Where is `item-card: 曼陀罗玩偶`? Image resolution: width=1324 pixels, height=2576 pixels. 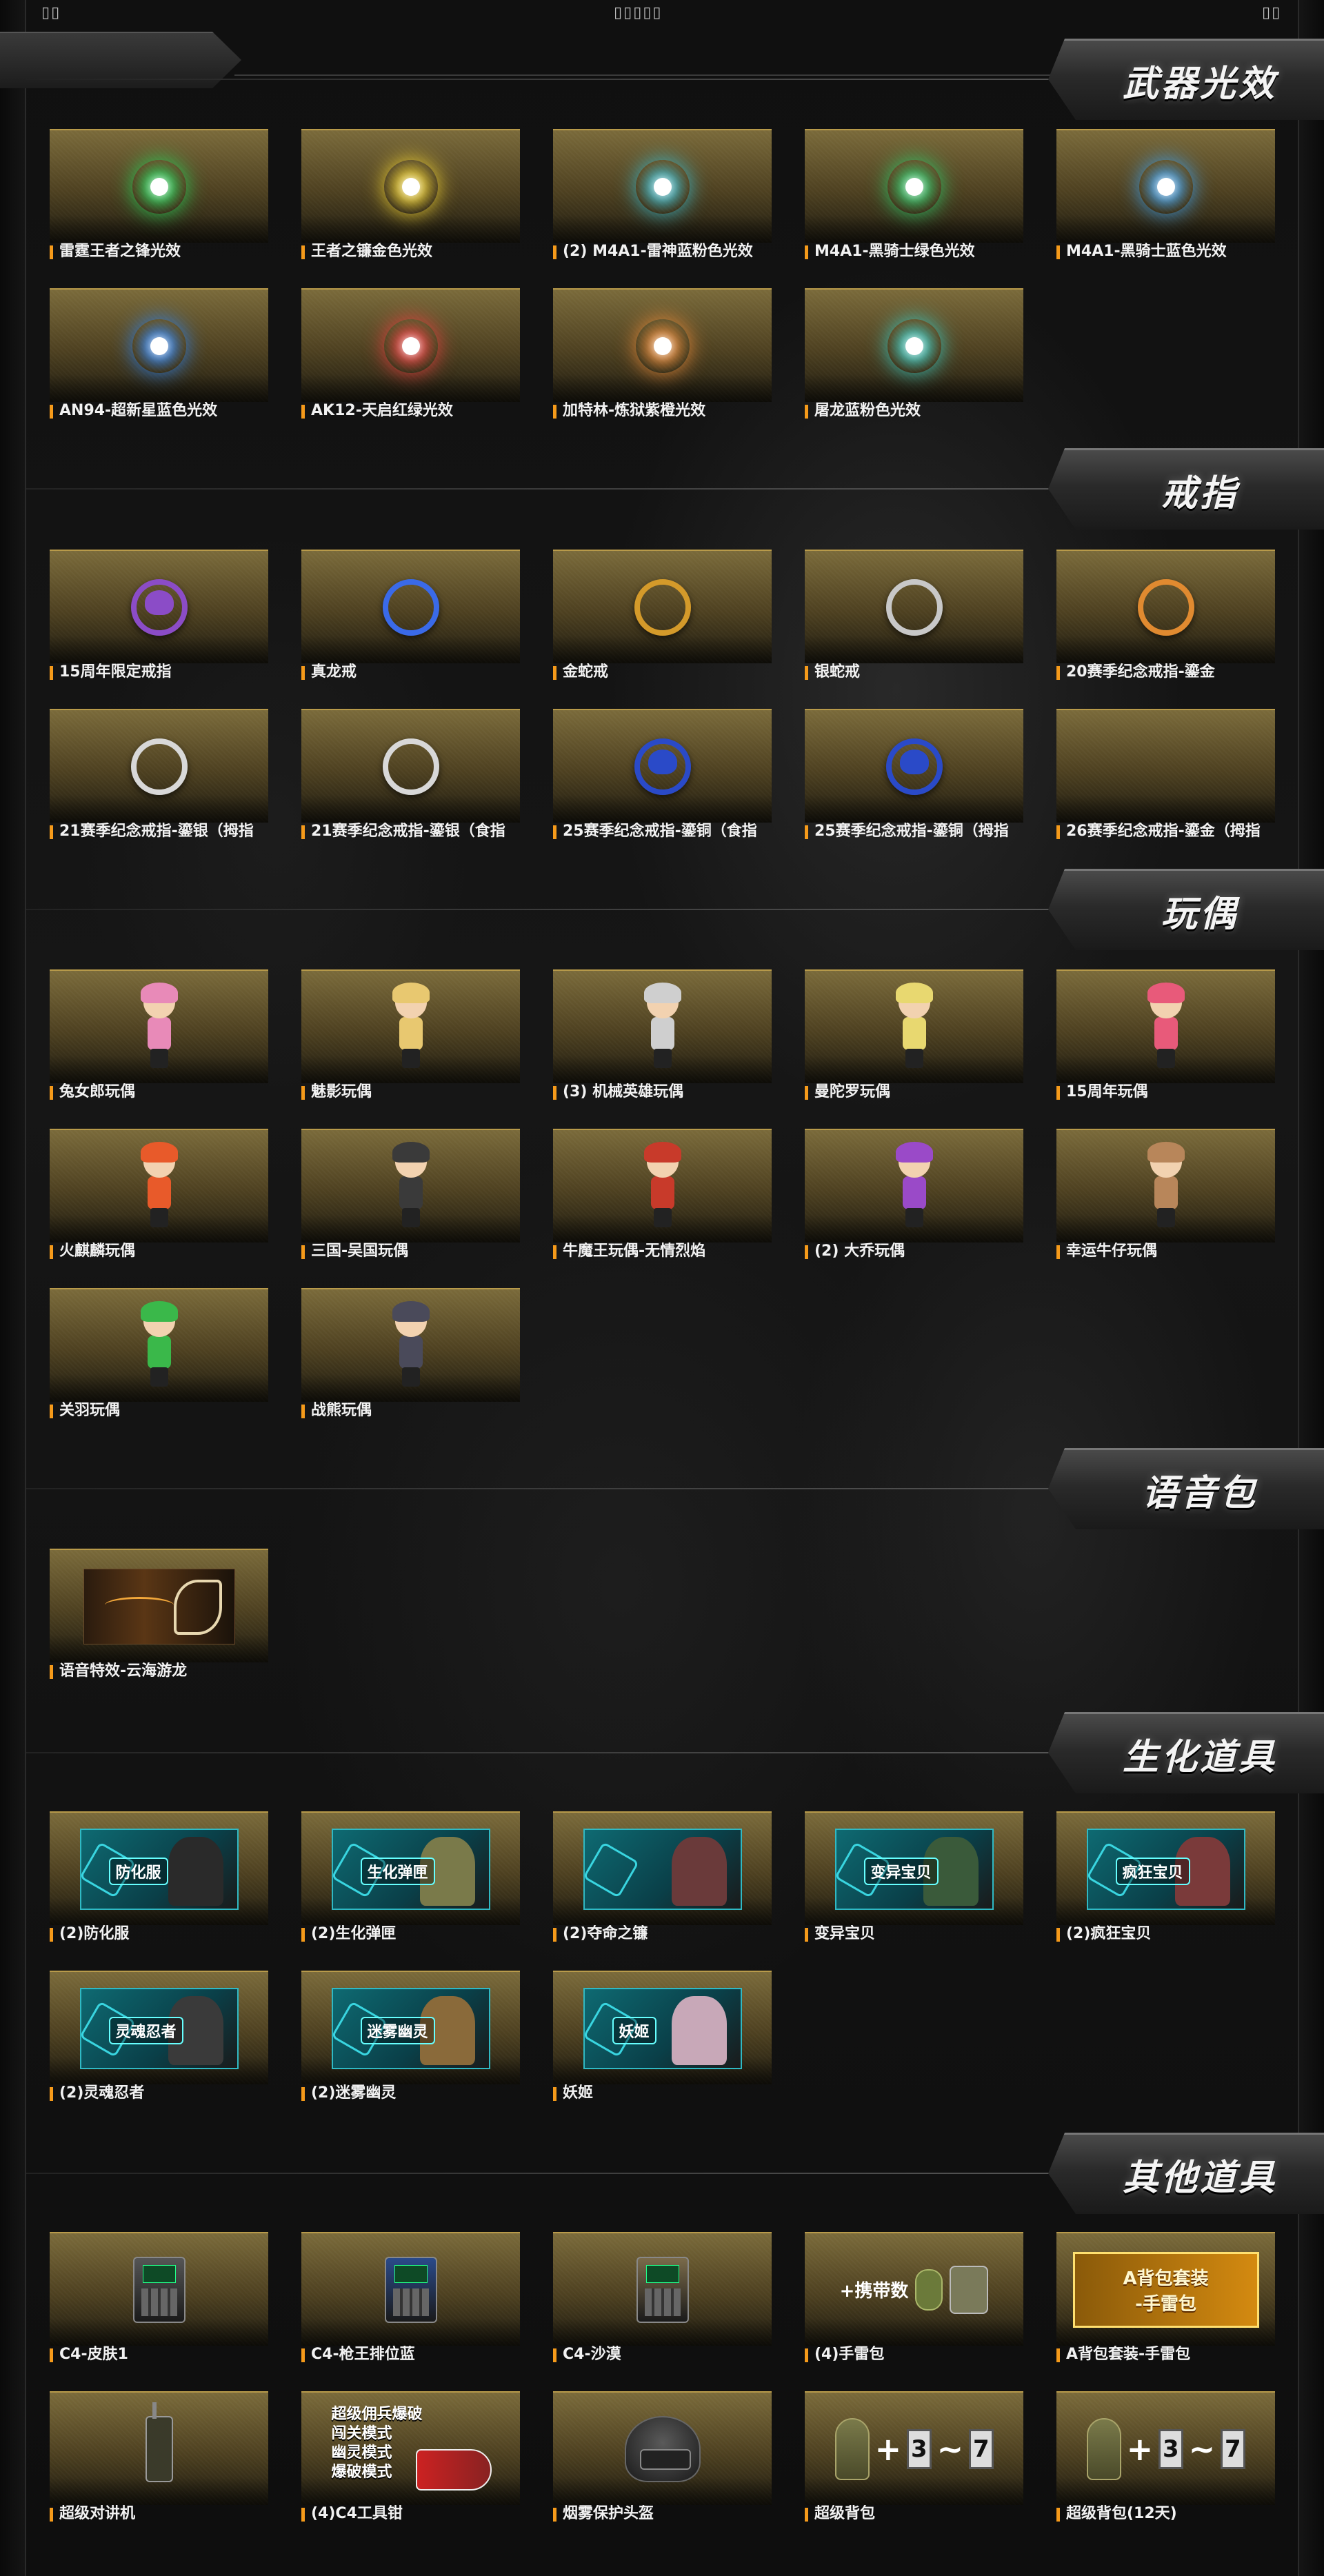 item-card: 曼陀罗玩偶 is located at coordinates (914, 1035).